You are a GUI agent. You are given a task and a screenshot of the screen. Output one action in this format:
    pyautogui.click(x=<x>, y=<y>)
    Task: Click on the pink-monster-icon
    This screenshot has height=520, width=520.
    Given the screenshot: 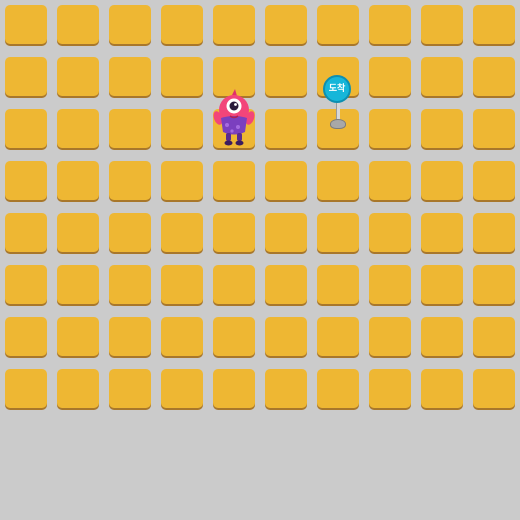 What is the action you would take?
    pyautogui.click(x=234, y=117)
    